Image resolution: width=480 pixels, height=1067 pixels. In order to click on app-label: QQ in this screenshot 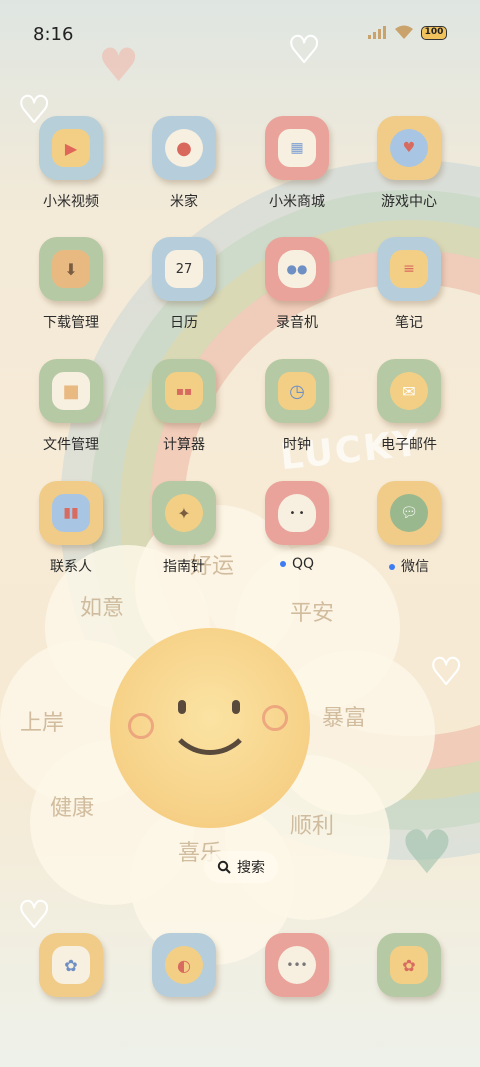, I will do `click(297, 564)`.